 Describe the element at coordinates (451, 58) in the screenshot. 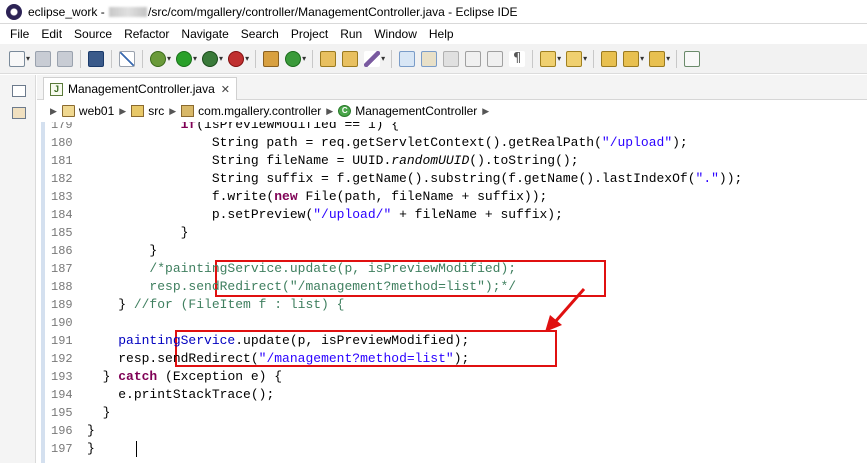

I see `block-selection-icon` at that location.